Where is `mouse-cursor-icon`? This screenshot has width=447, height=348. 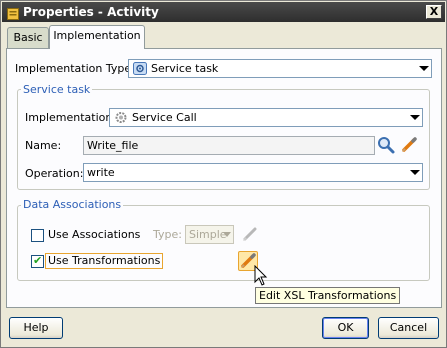
mouse-cursor-icon is located at coordinates (261, 275).